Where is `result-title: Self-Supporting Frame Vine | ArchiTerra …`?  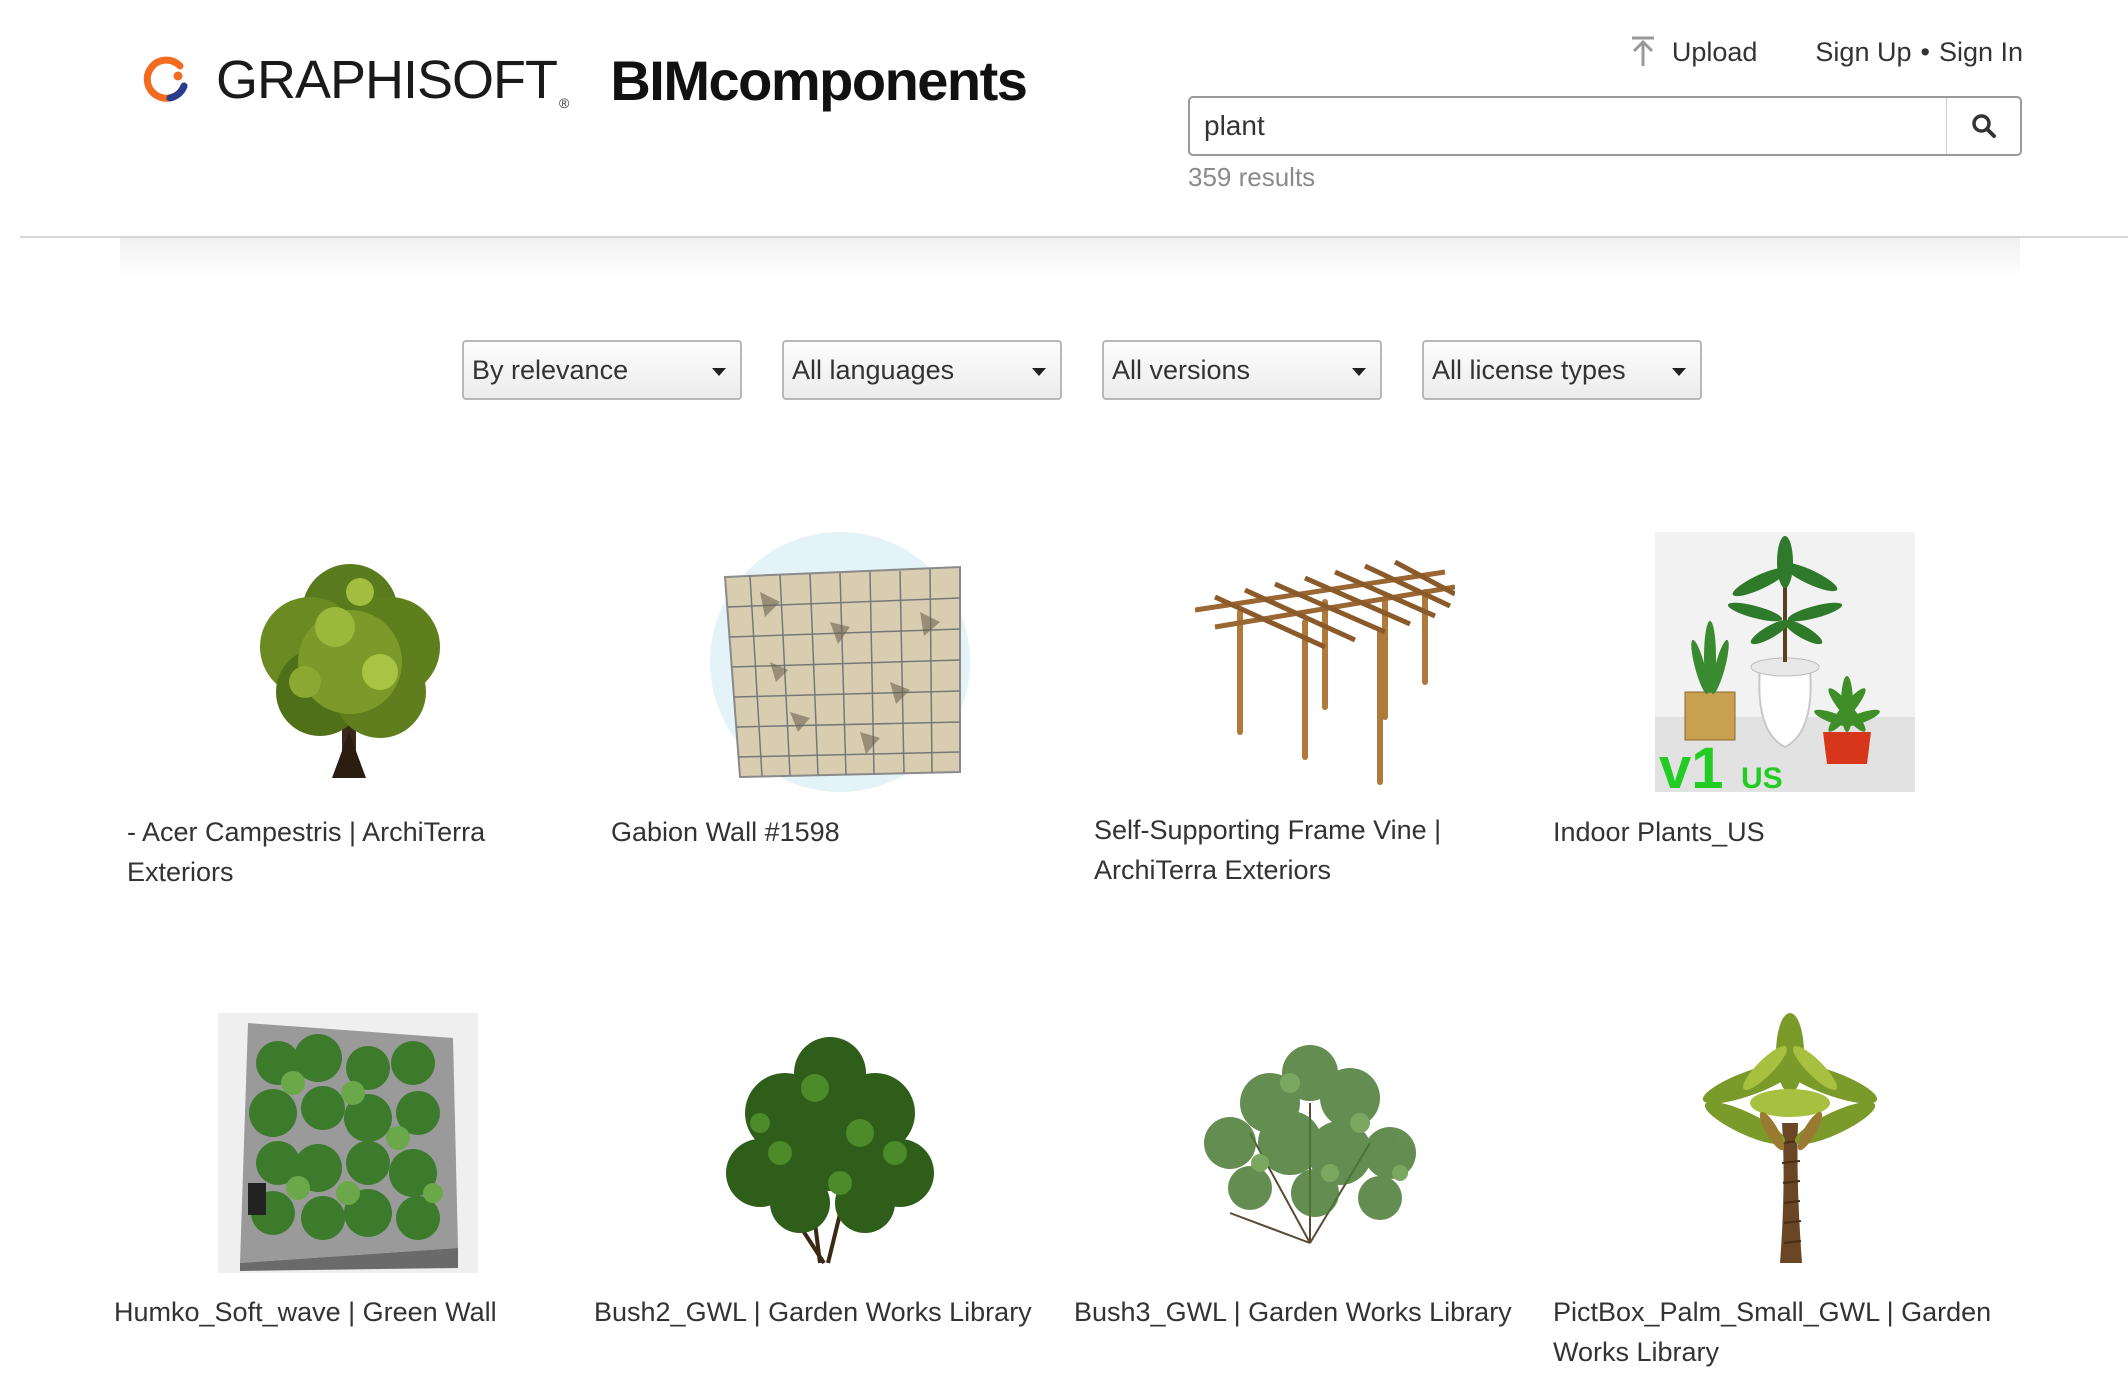
result-title: Self-Supporting Frame Vine | ArchiTerra … is located at coordinates (1314, 850).